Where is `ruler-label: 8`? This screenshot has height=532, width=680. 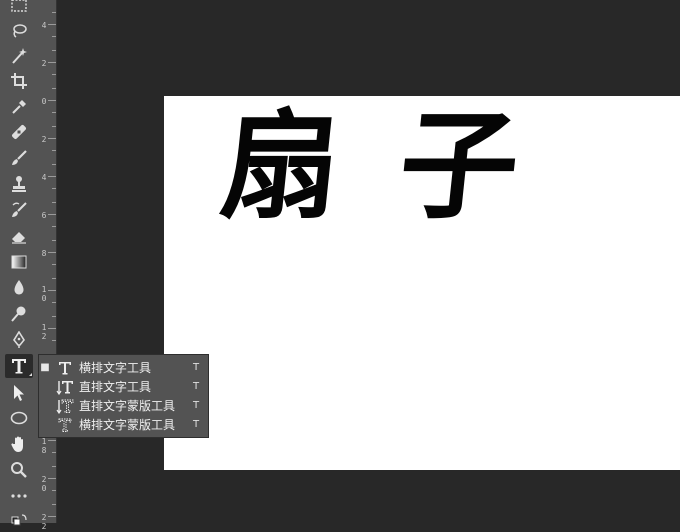 ruler-label: 8 is located at coordinates (44, 253).